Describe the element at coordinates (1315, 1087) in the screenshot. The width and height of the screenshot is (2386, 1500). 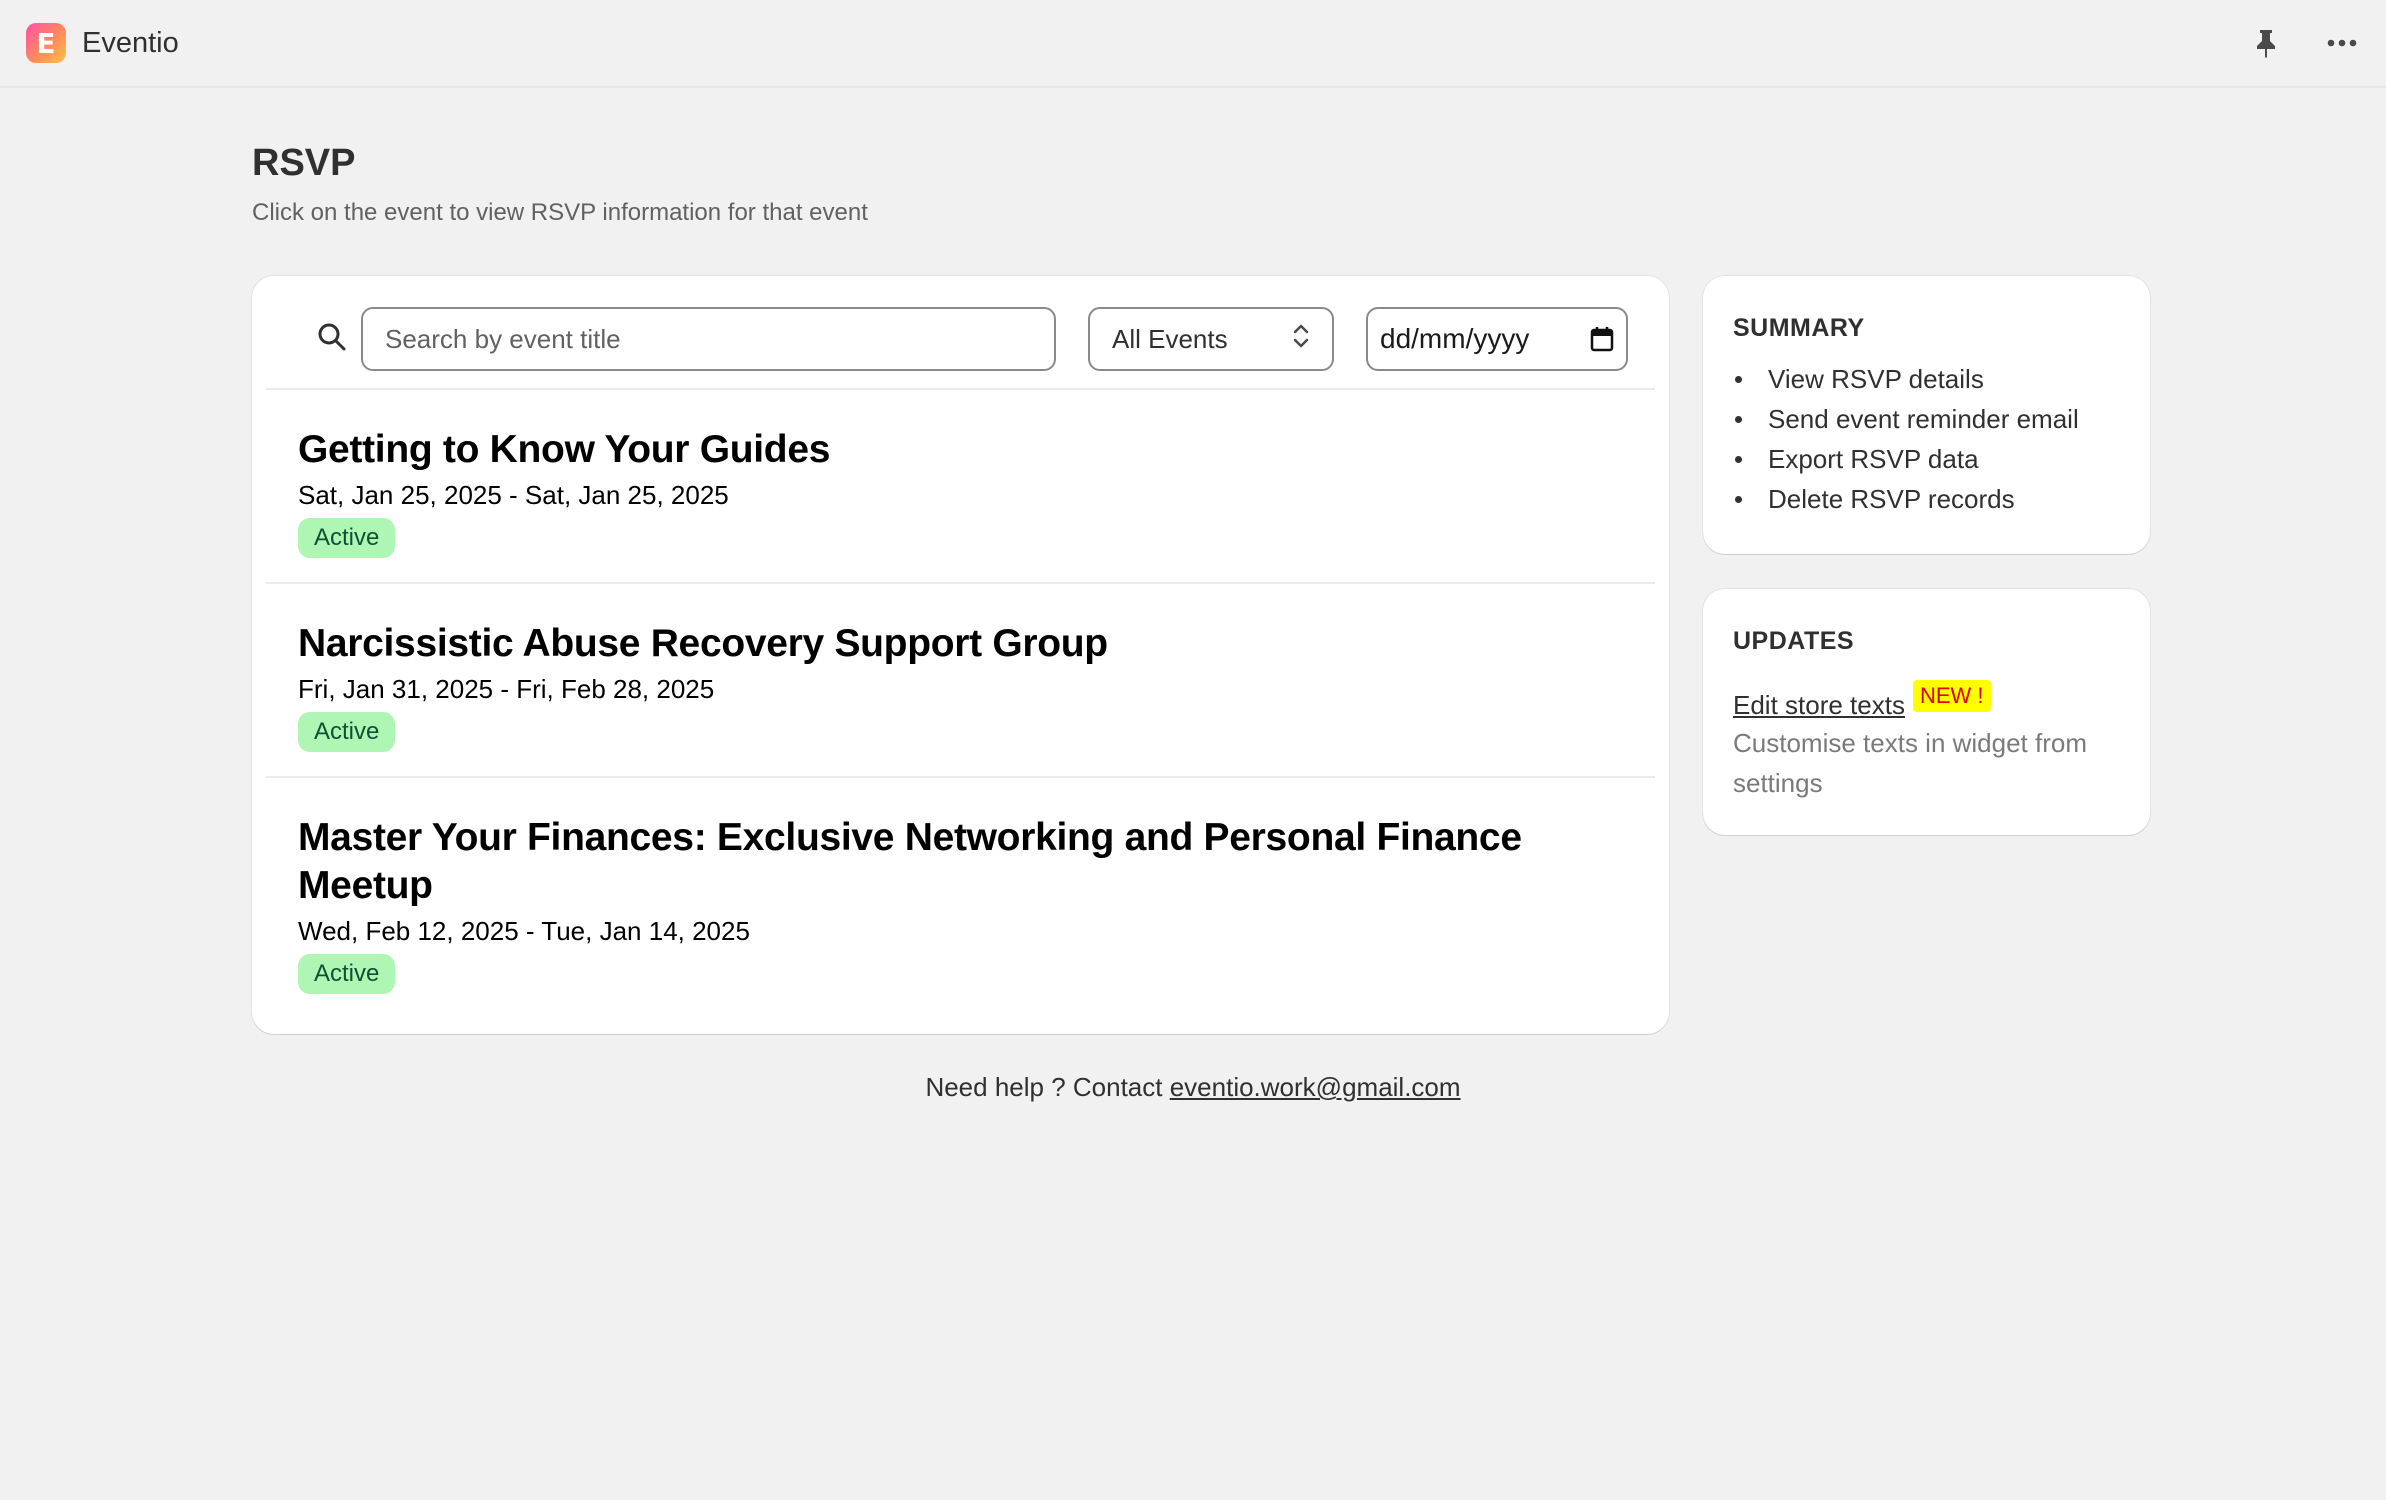
I see `help-email-link: eventio.work@gmail.com` at that location.